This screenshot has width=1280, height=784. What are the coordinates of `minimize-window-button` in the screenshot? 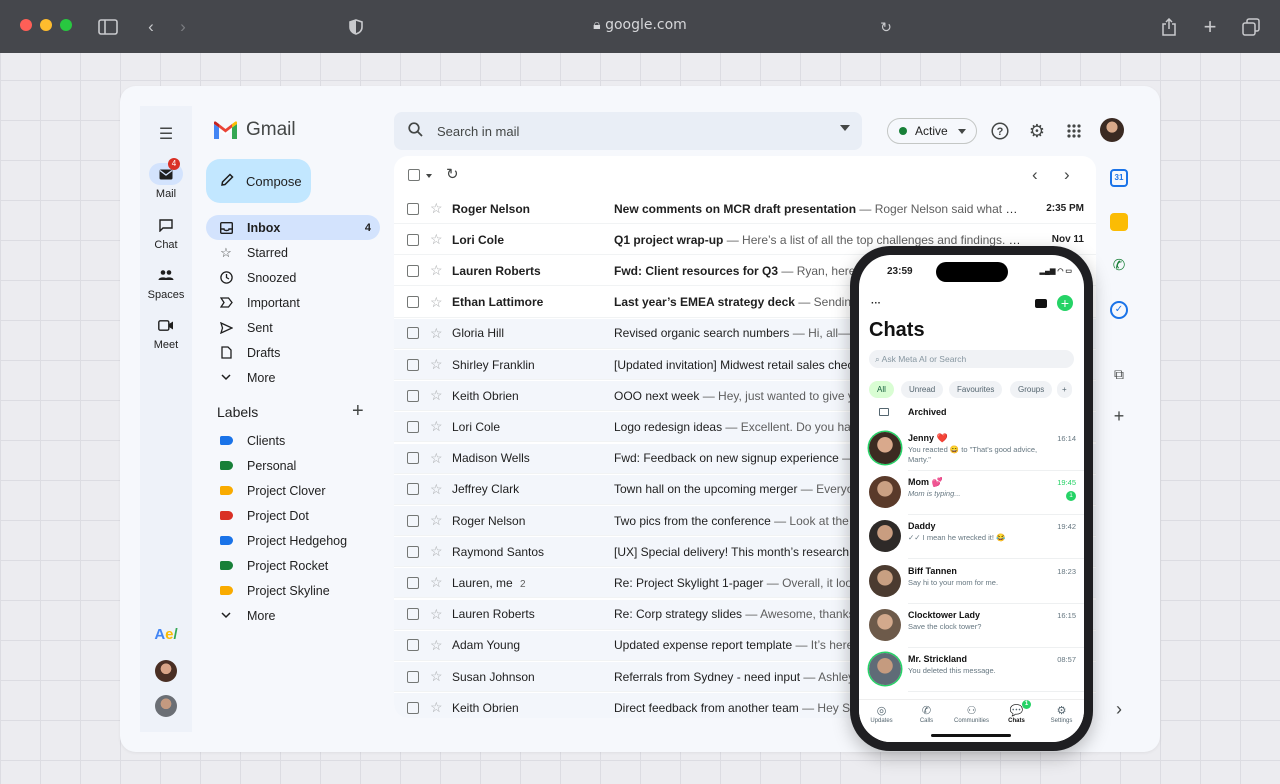 It's located at (46, 25).